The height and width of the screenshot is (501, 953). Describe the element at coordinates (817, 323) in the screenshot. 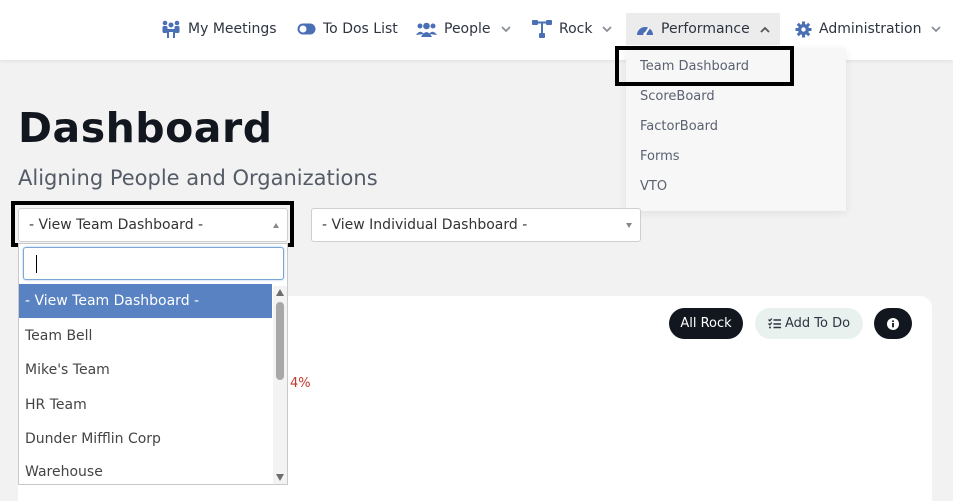

I see `add-to-do-label: Add To Do` at that location.